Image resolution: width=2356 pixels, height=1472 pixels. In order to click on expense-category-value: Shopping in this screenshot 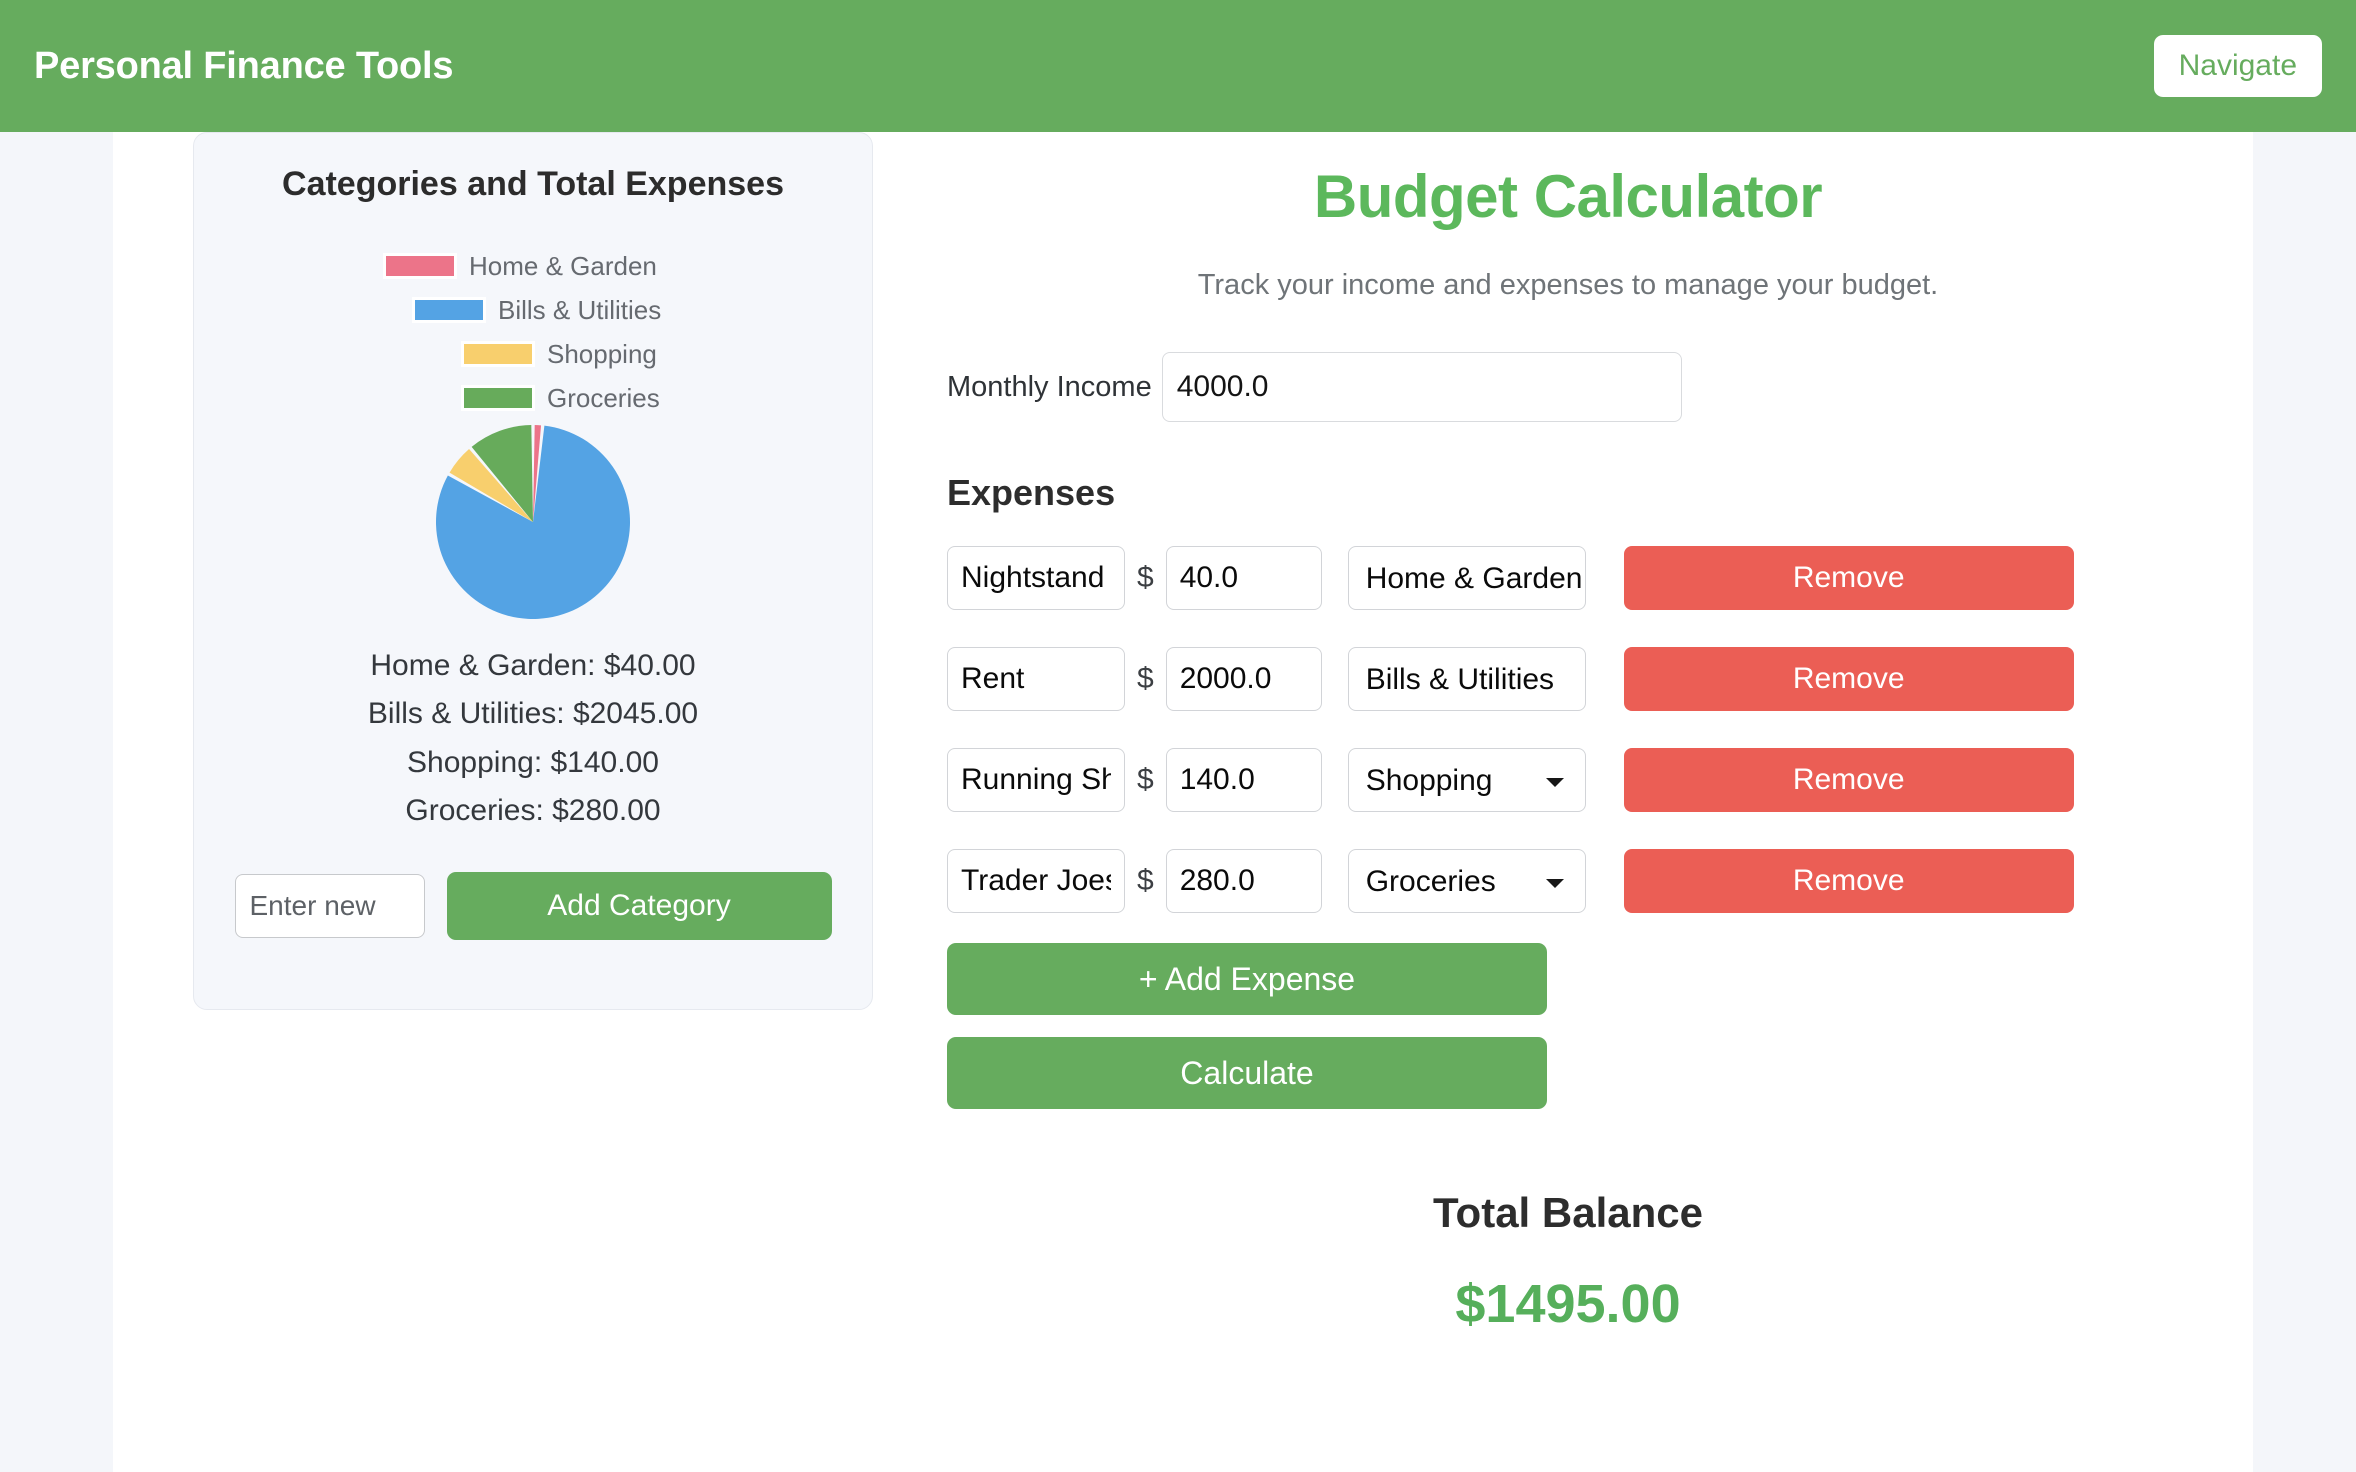, I will do `click(1429, 780)`.